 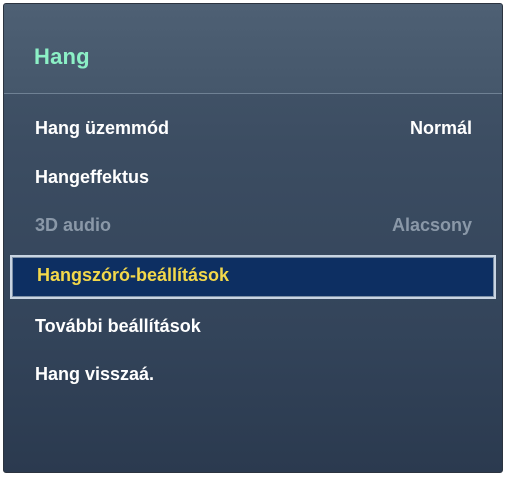 I want to click on menu-item-label: Hang visszaá., so click(x=95, y=374).